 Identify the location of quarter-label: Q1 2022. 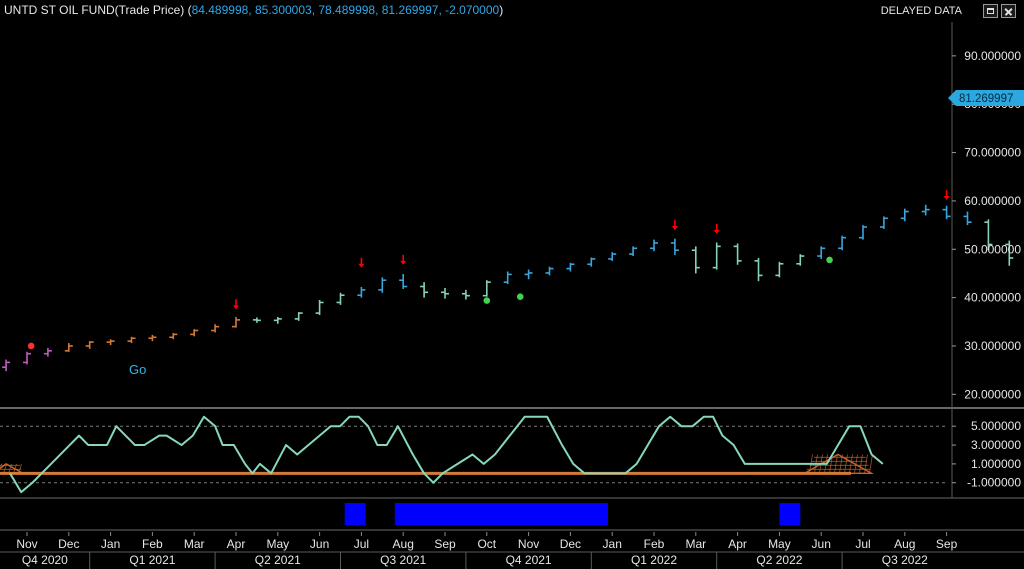
(654, 560).